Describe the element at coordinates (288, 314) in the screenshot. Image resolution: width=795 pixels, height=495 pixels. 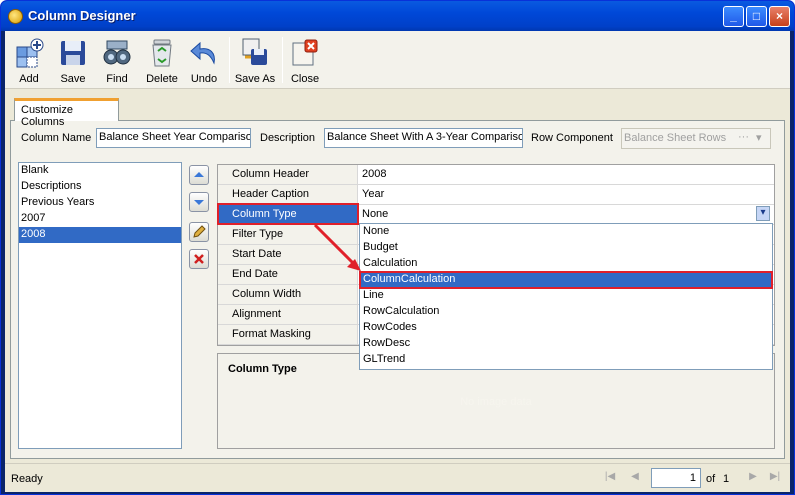
I see `property-key: Alignment` at that location.